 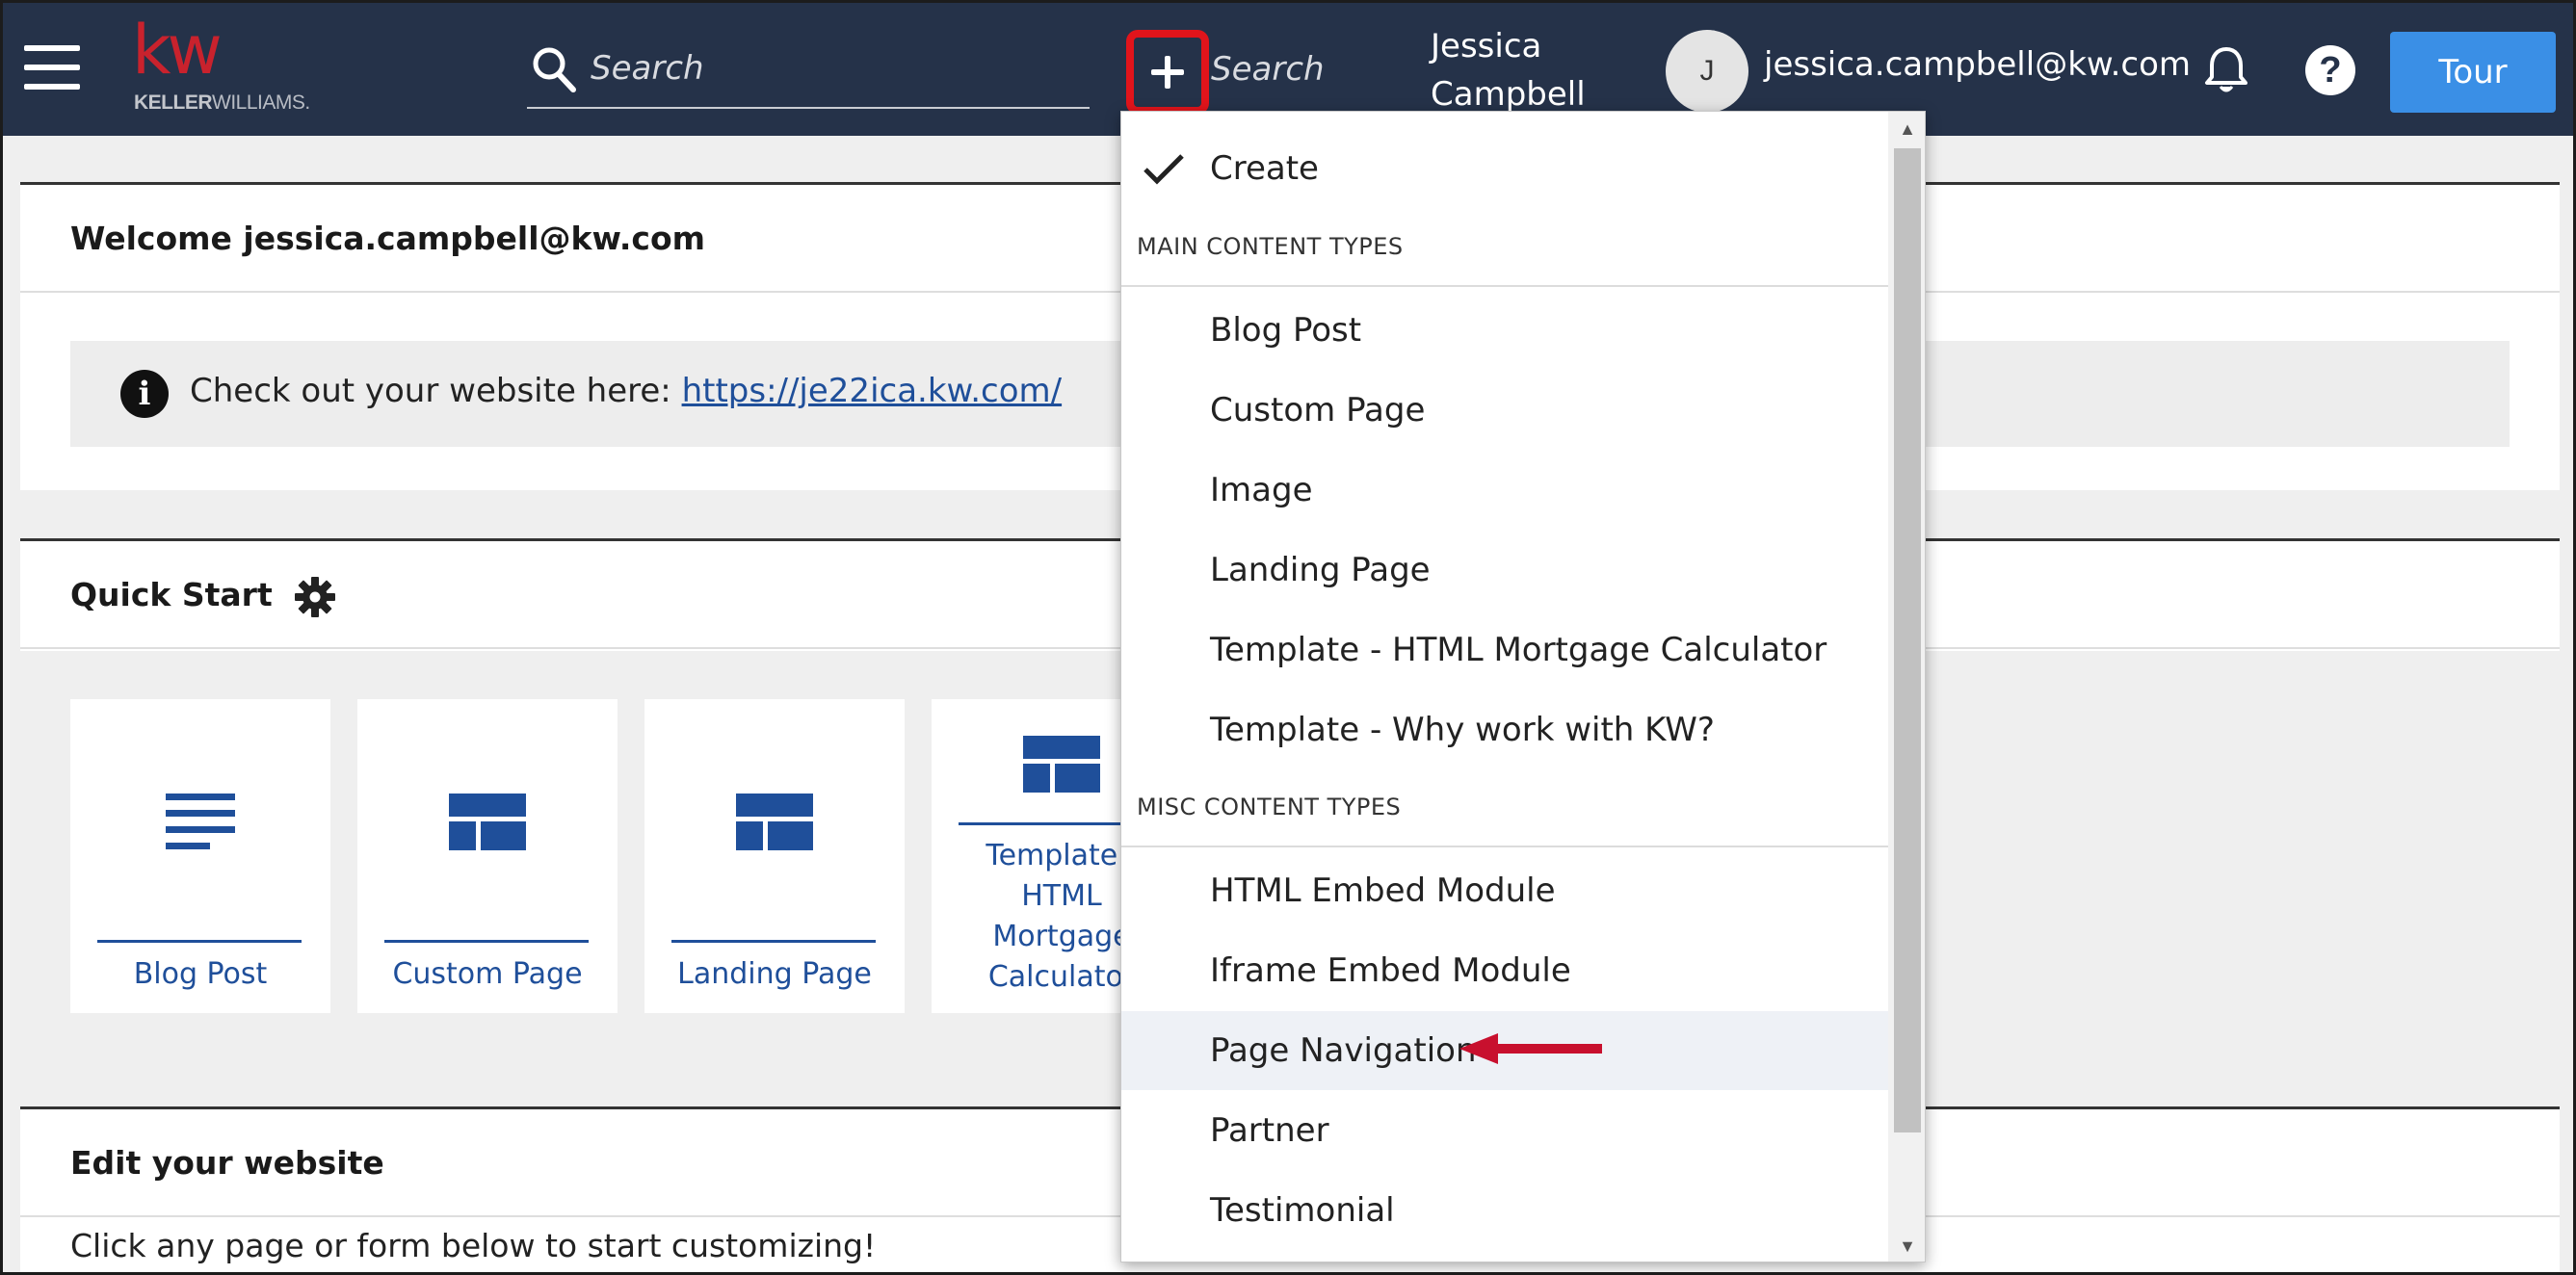 I want to click on misc-content-types-header: MISC CONTENT TYPES, so click(x=1269, y=807).